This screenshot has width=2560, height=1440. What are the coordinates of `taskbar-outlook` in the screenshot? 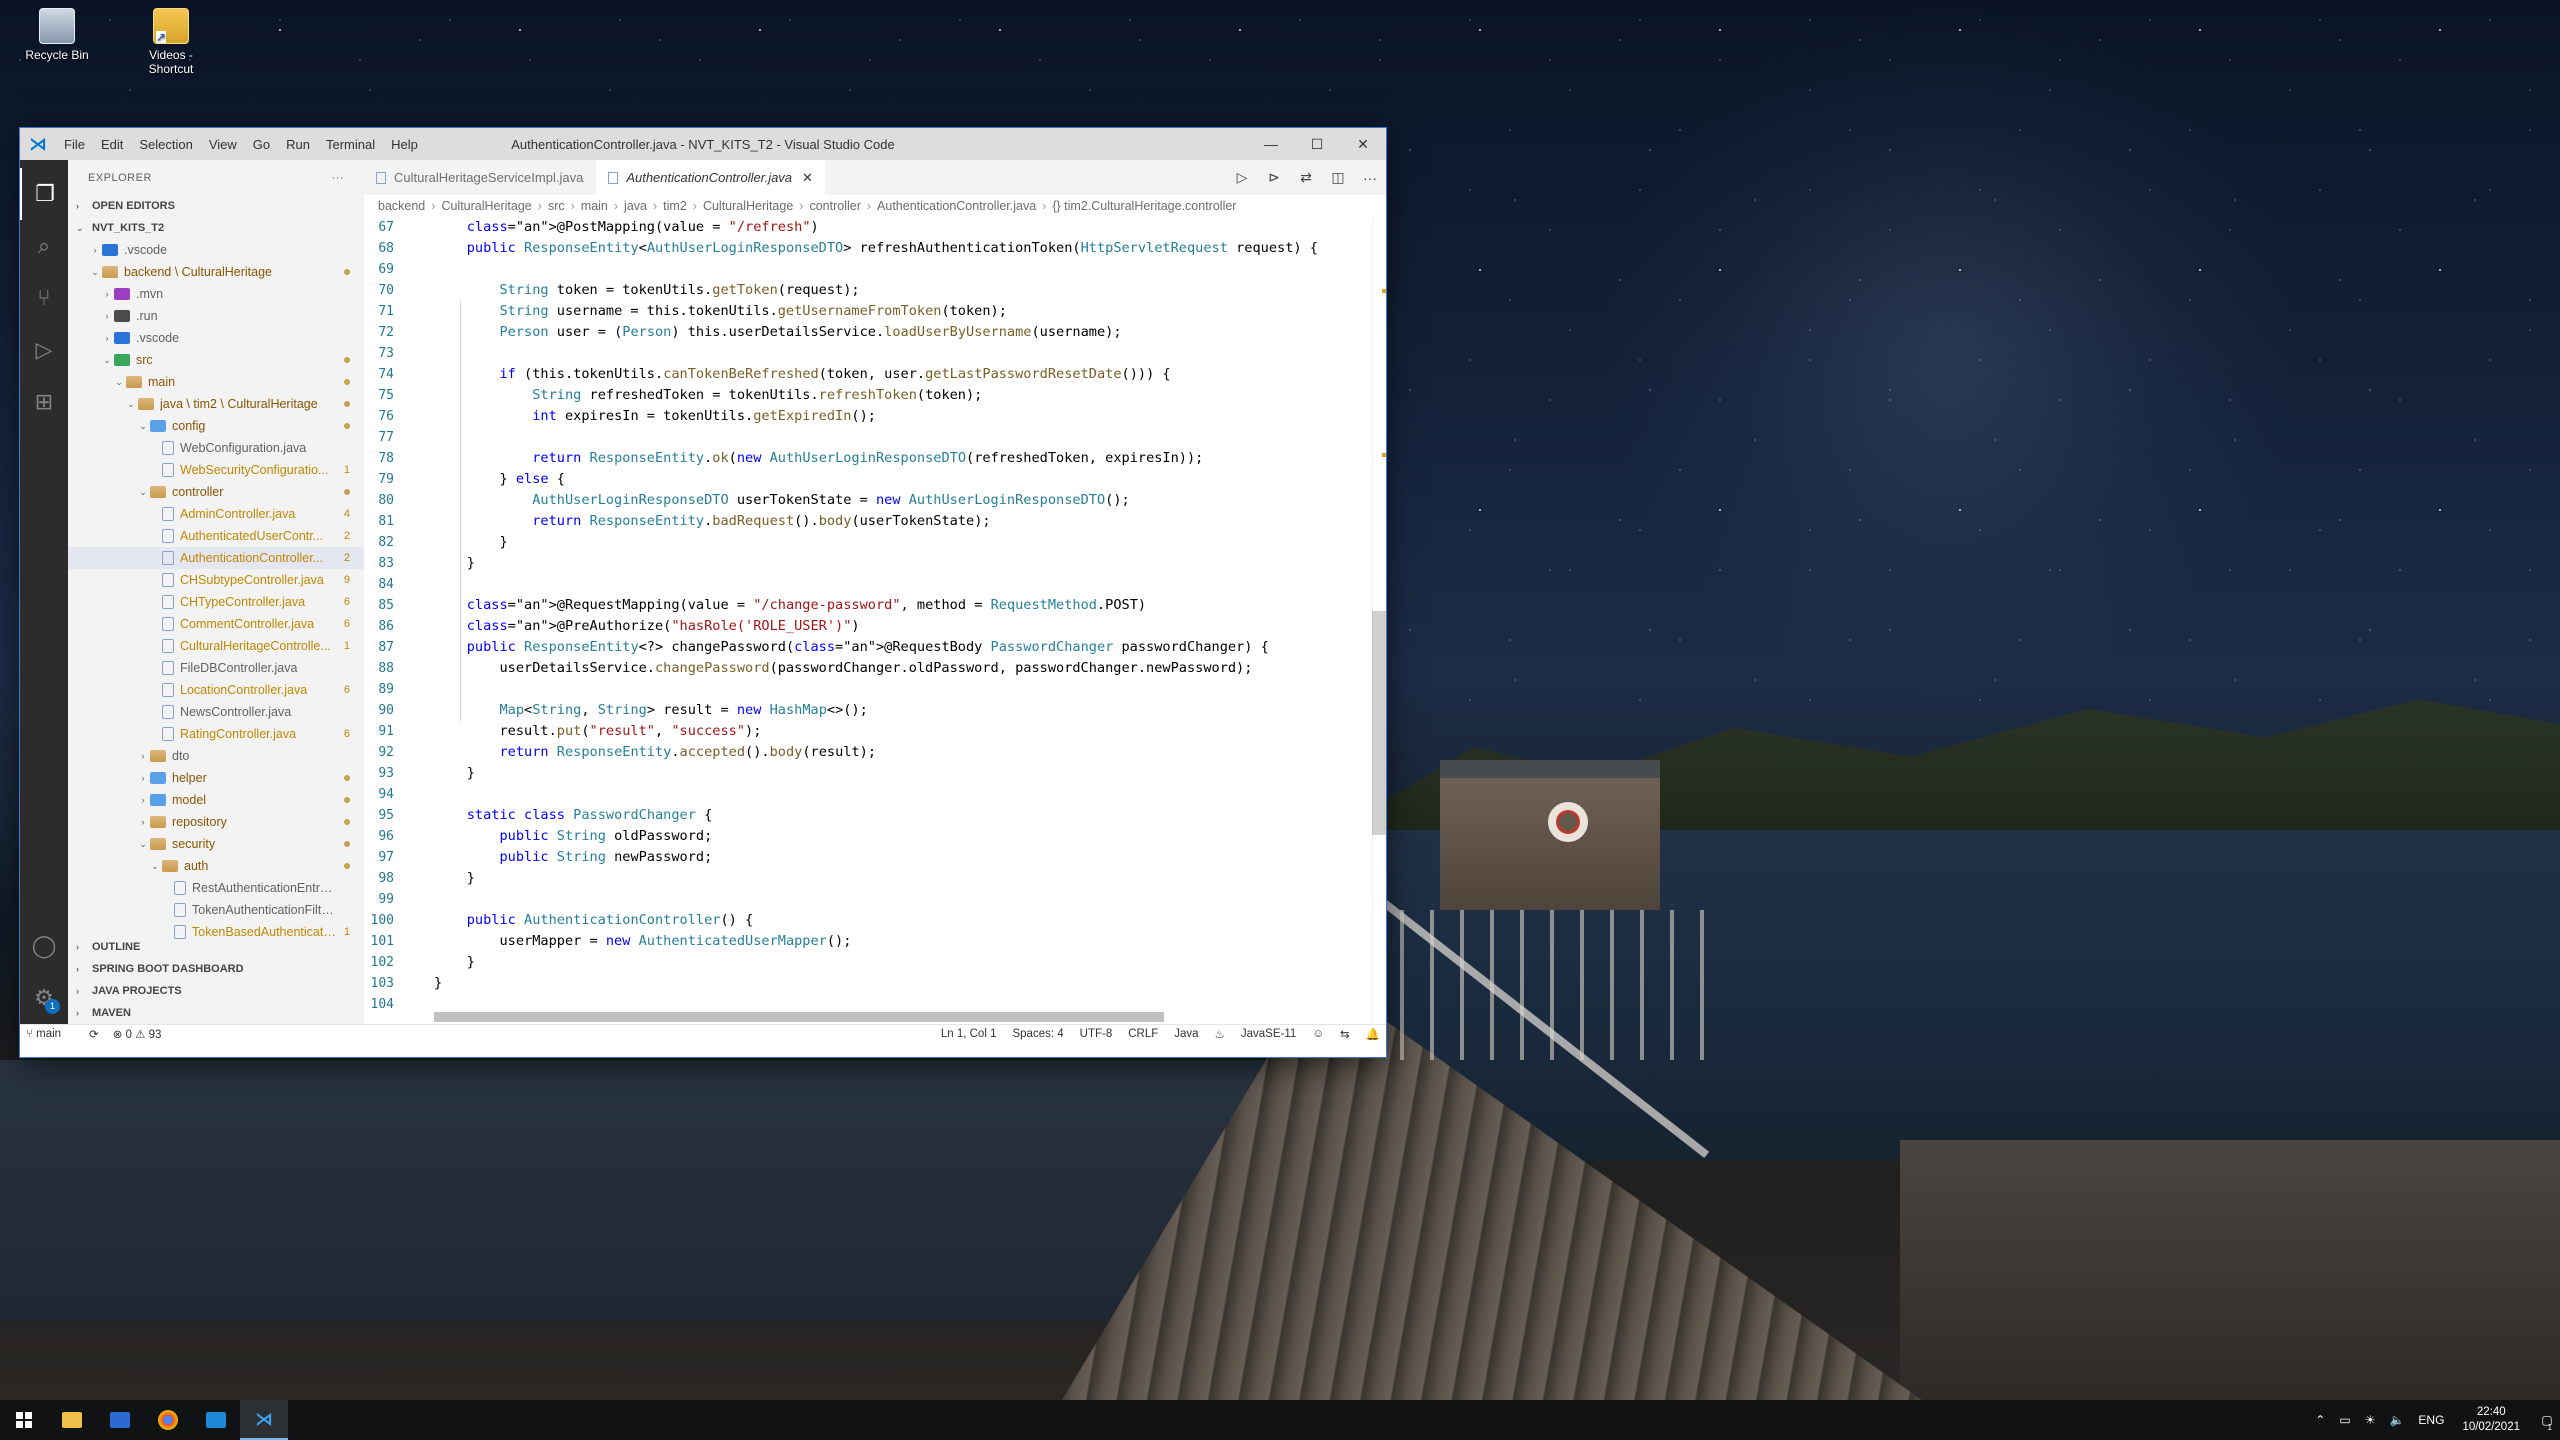 It's located at (120, 1420).